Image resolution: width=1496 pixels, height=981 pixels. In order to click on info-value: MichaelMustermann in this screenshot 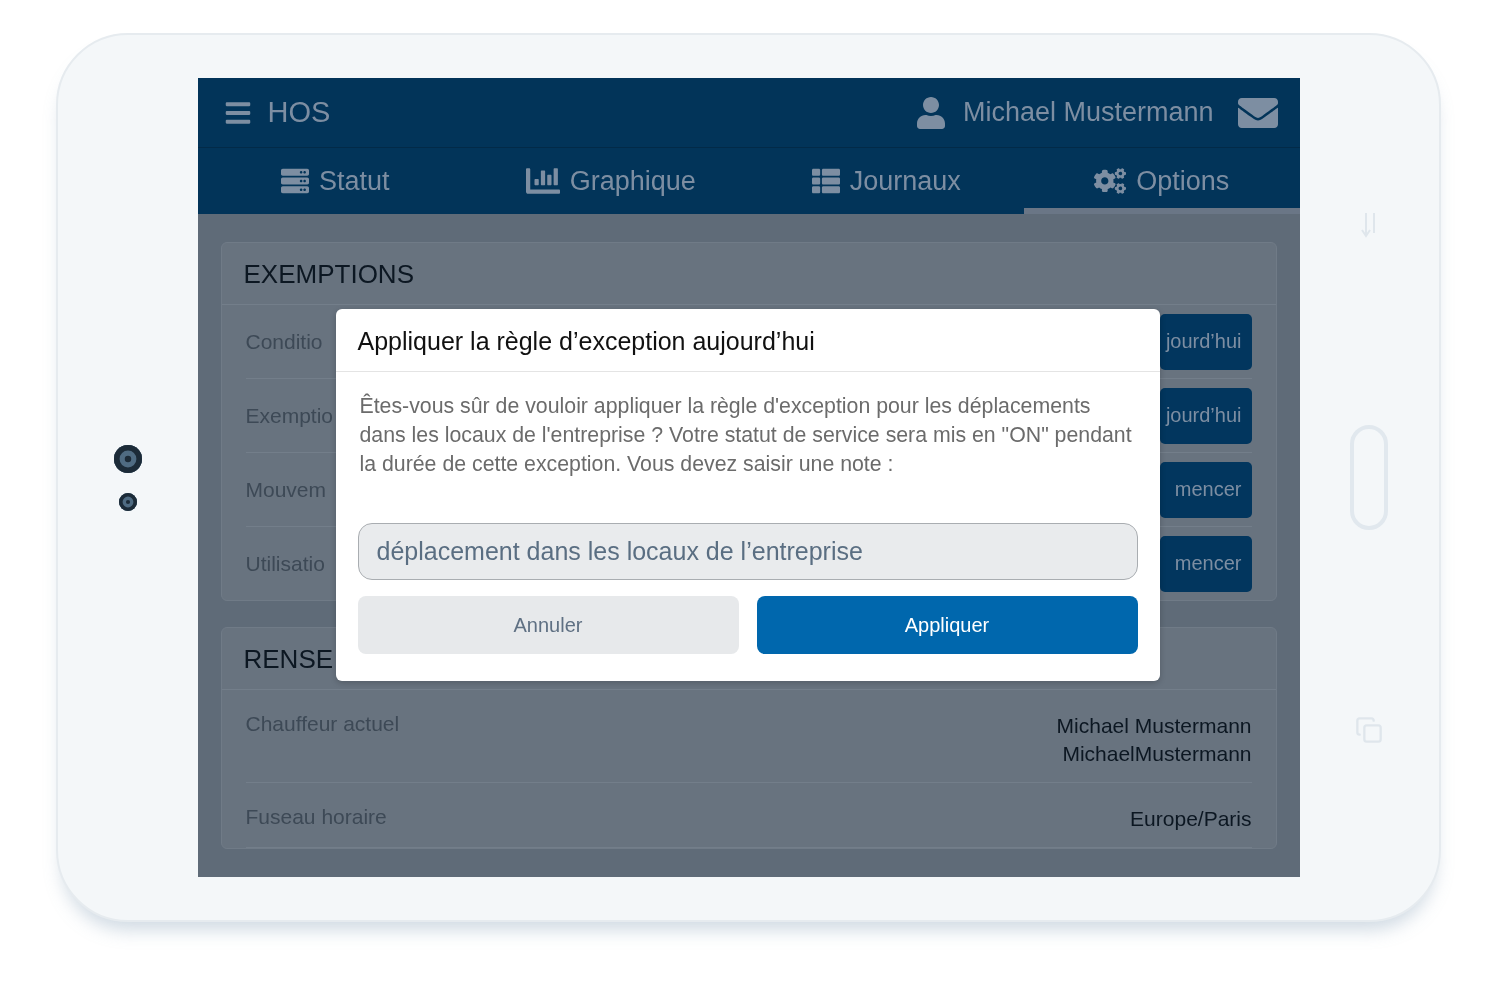, I will do `click(1157, 754)`.